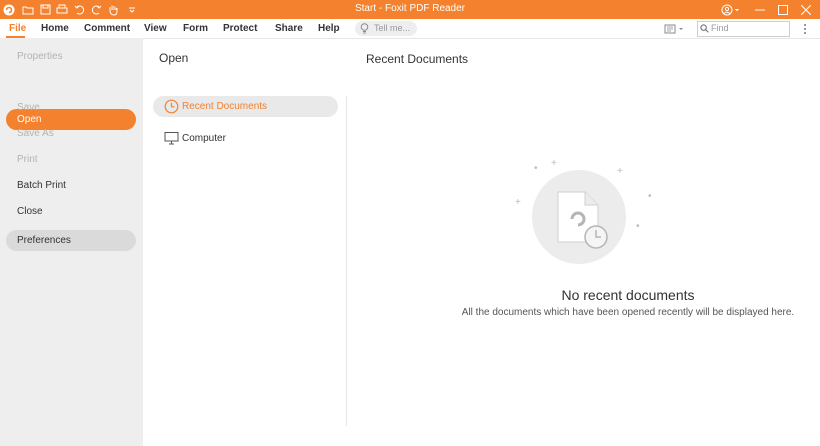 The width and height of the screenshot is (820, 446). What do you see at coordinates (174, 58) in the screenshot?
I see `open-title: Open` at bounding box center [174, 58].